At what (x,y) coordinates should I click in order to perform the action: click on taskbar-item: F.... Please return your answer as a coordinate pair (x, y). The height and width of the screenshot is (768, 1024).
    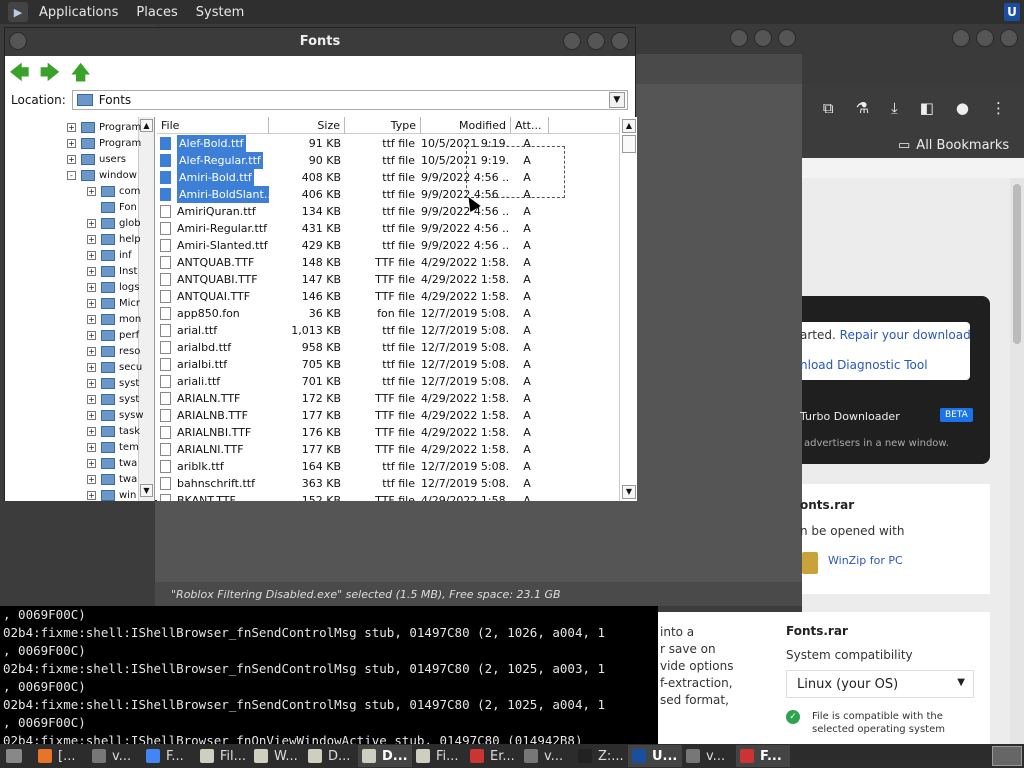
    Looking at the image, I should click on (763, 756).